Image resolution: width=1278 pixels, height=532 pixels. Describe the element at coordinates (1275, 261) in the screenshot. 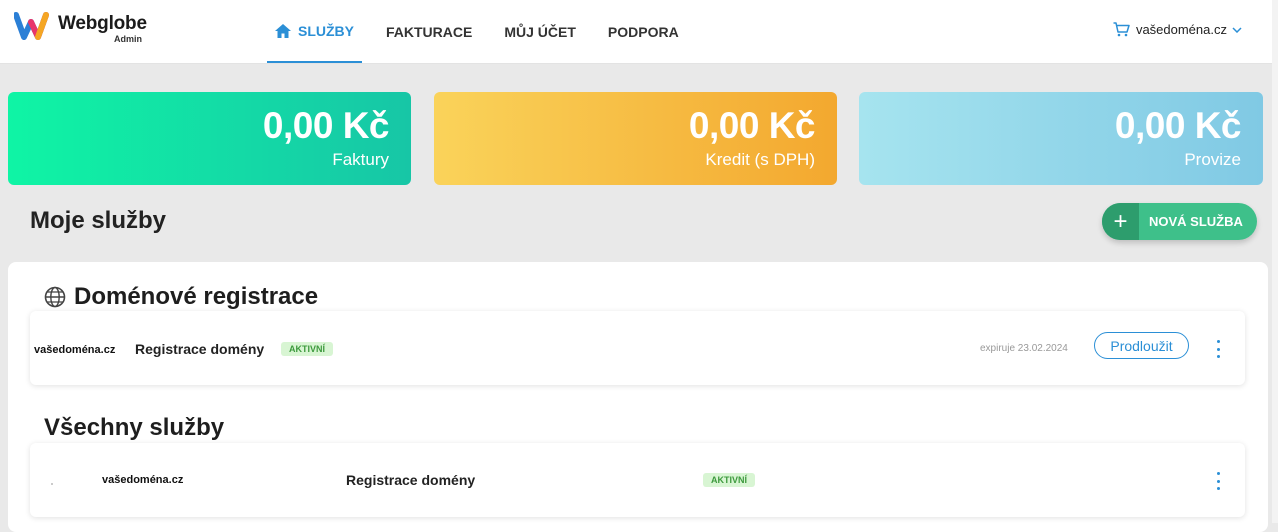

I see `scrollbar` at that location.